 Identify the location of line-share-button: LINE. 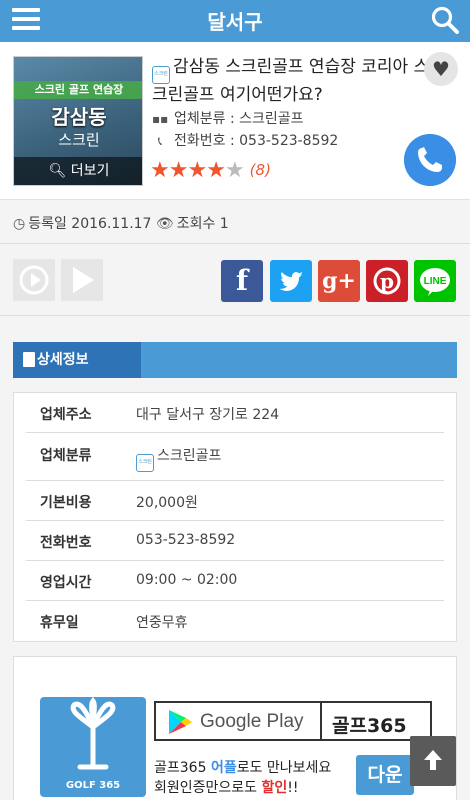
(435, 281).